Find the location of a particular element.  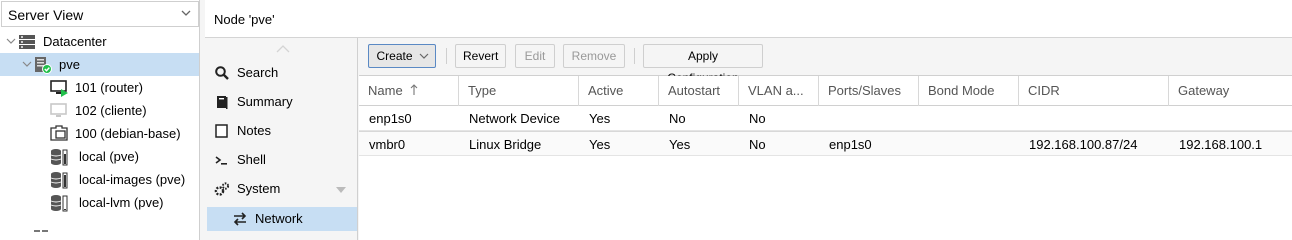

column-header-ports-slaves: Ports/Slaves is located at coordinates (869, 91).